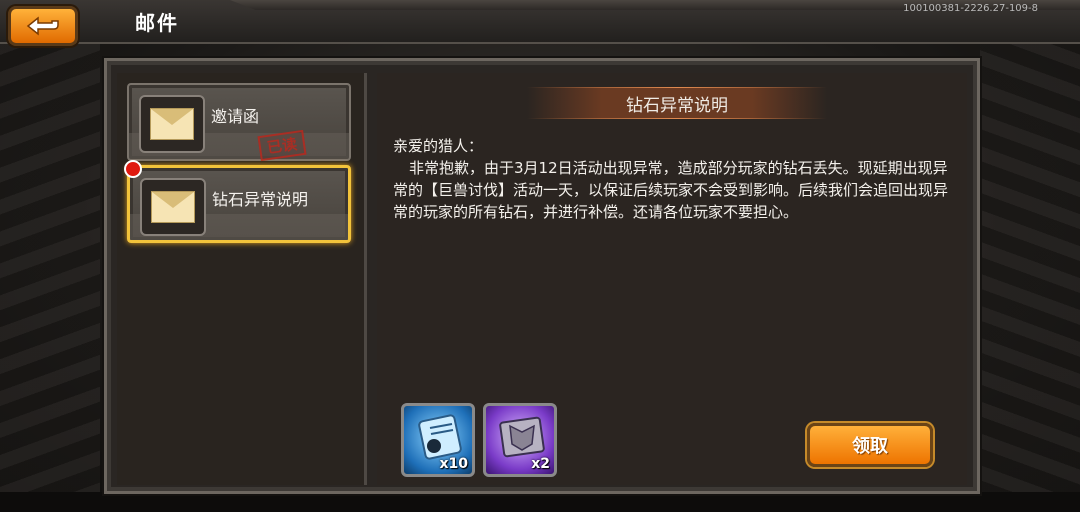 This screenshot has width=1080, height=512. What do you see at coordinates (235, 116) in the screenshot?
I see `mail-item-label: 邀请函` at bounding box center [235, 116].